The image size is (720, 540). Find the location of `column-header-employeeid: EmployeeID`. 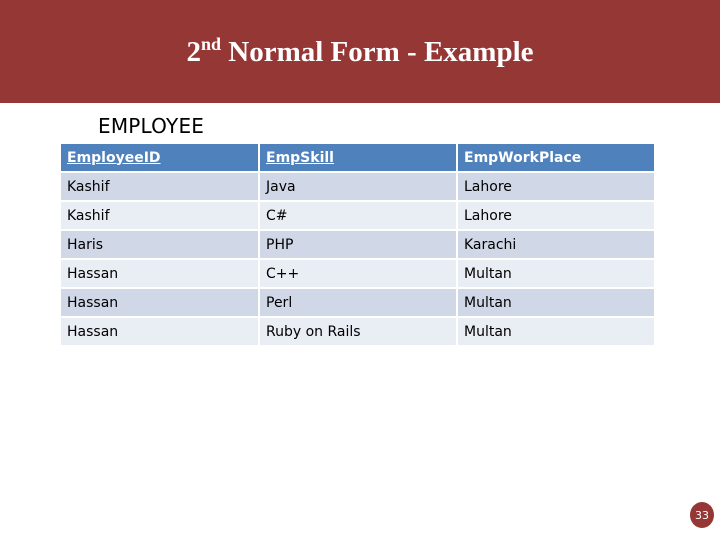

column-header-employeeid: EmployeeID is located at coordinates (159, 157).